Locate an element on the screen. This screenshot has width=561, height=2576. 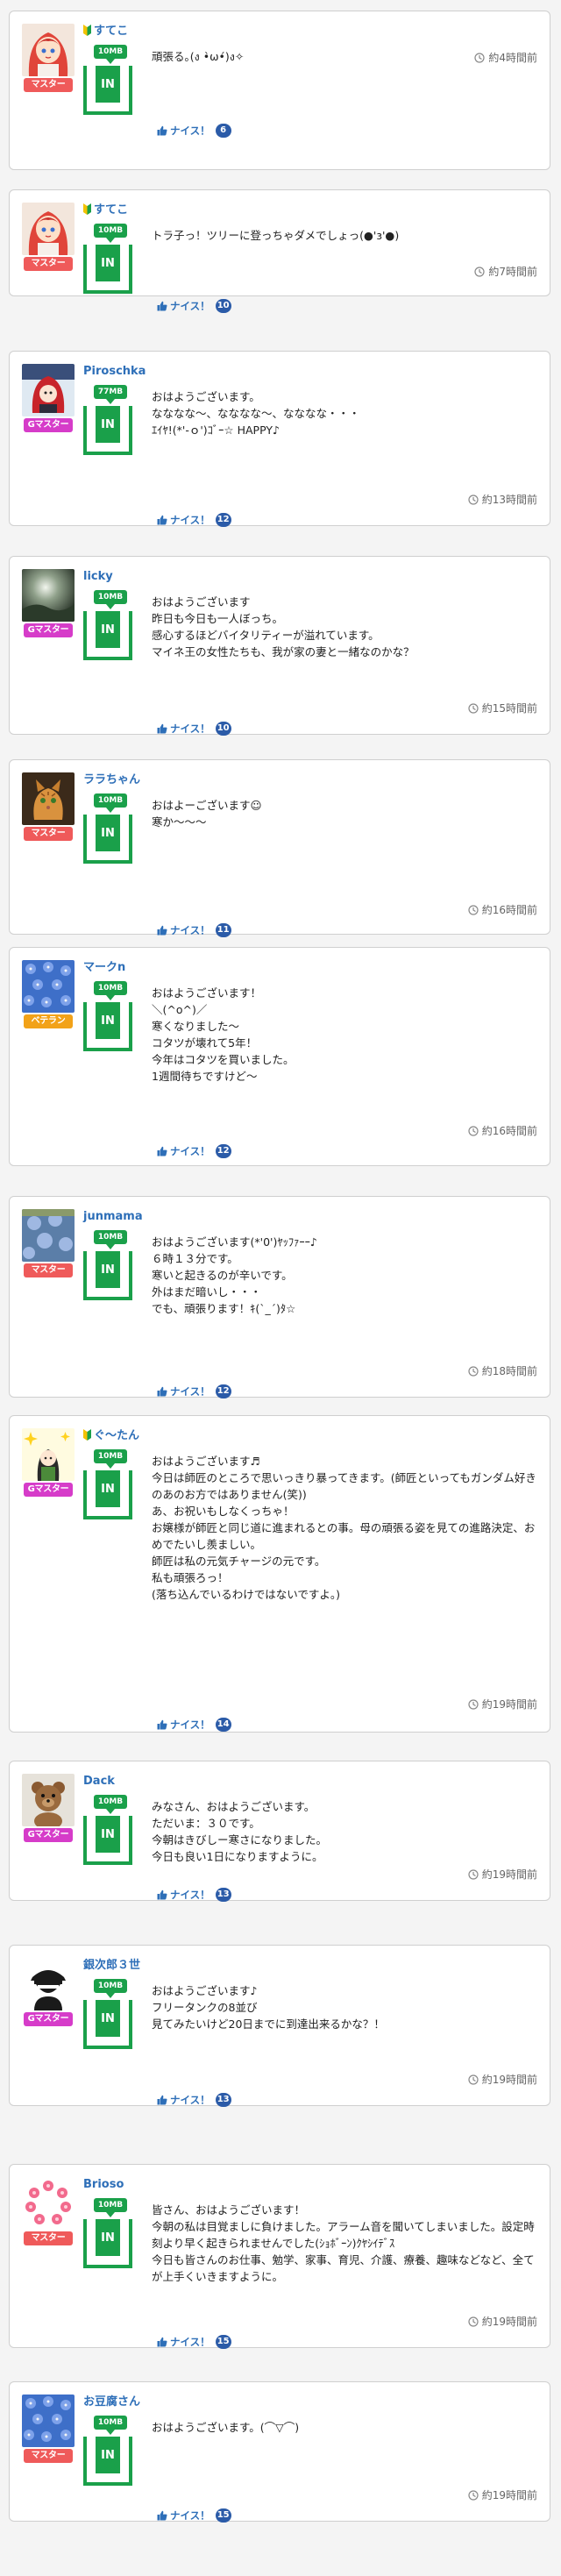
nice-count: 10 is located at coordinates (223, 306).